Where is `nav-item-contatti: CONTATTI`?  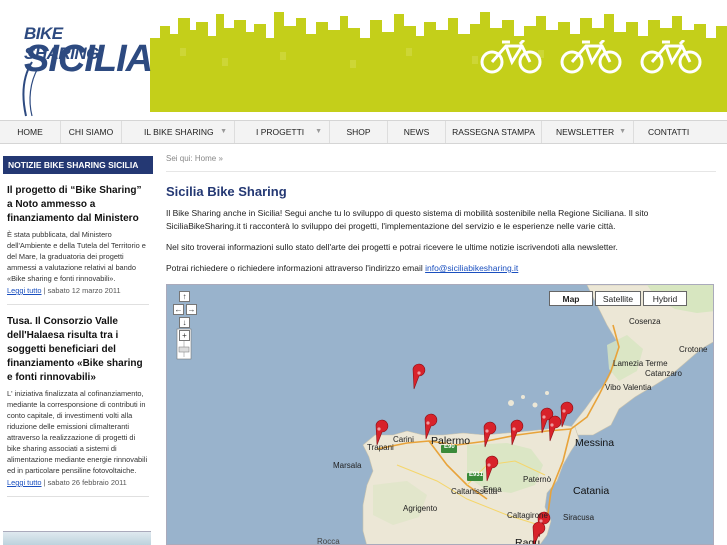 nav-item-contatti: CONTATTI is located at coordinates (680, 132).